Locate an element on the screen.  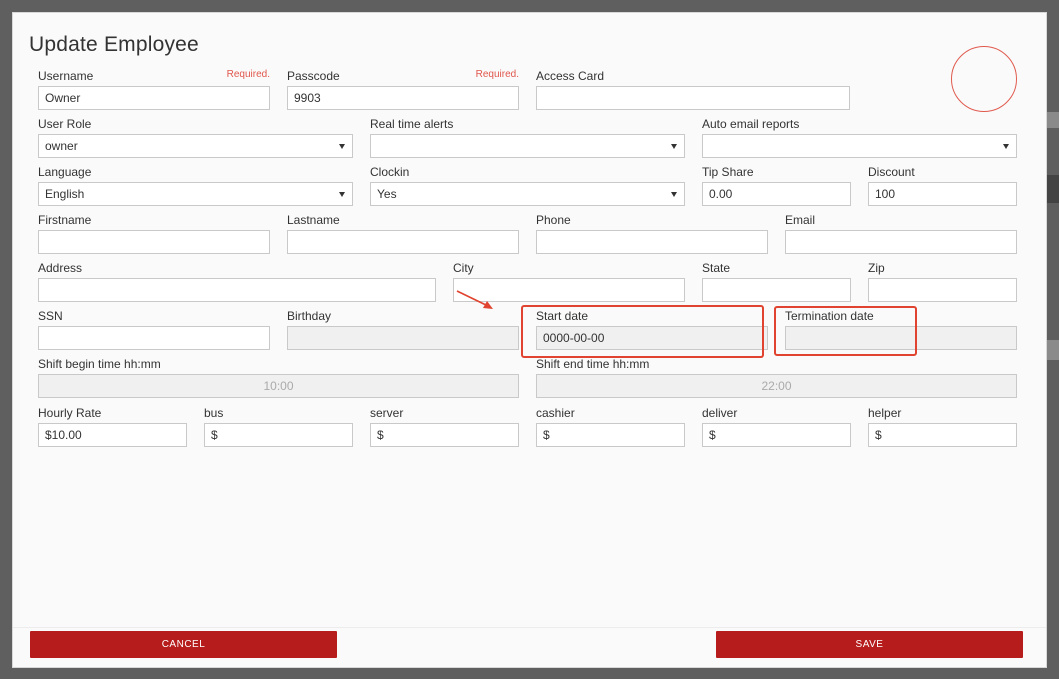
real-time-alerts-group: Real time alerts is located at coordinates (527, 138).